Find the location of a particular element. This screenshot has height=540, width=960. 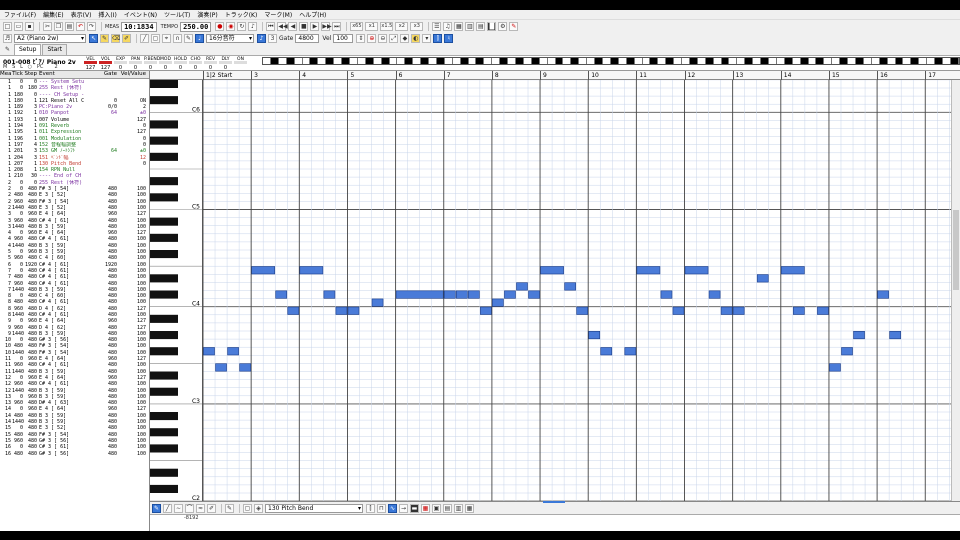

ruler-measure-4: 6 is located at coordinates (398, 75).